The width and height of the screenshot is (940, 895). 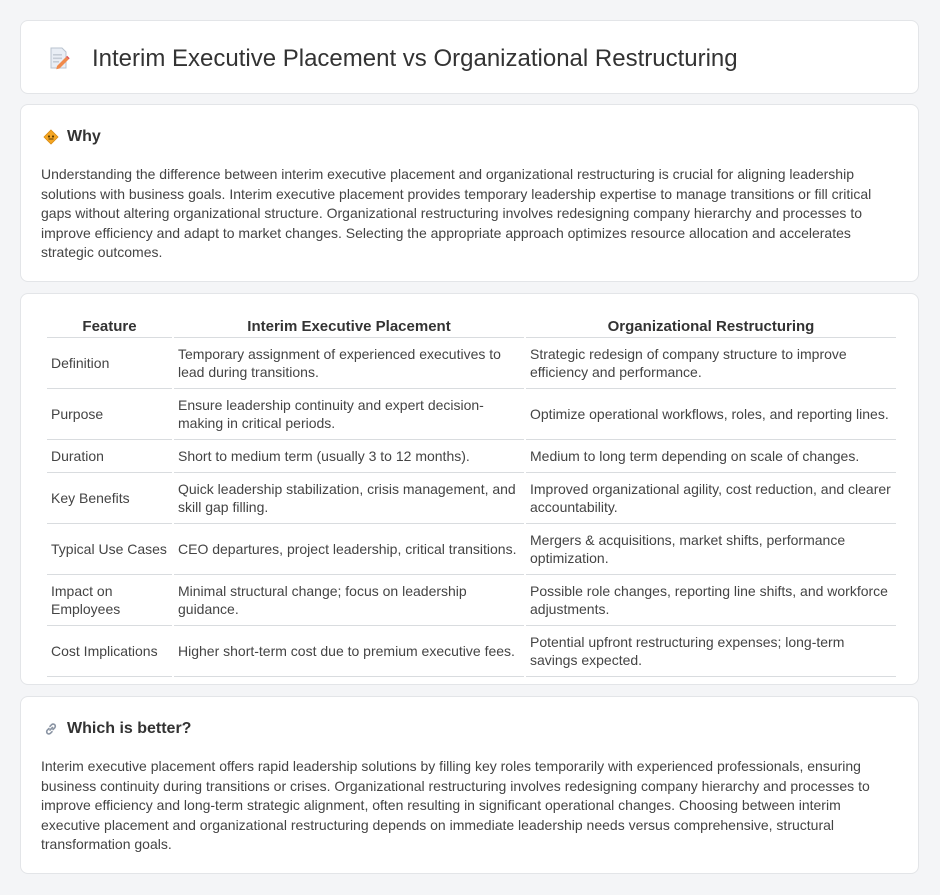 What do you see at coordinates (59, 58) in the screenshot?
I see `document-pencil-icon` at bounding box center [59, 58].